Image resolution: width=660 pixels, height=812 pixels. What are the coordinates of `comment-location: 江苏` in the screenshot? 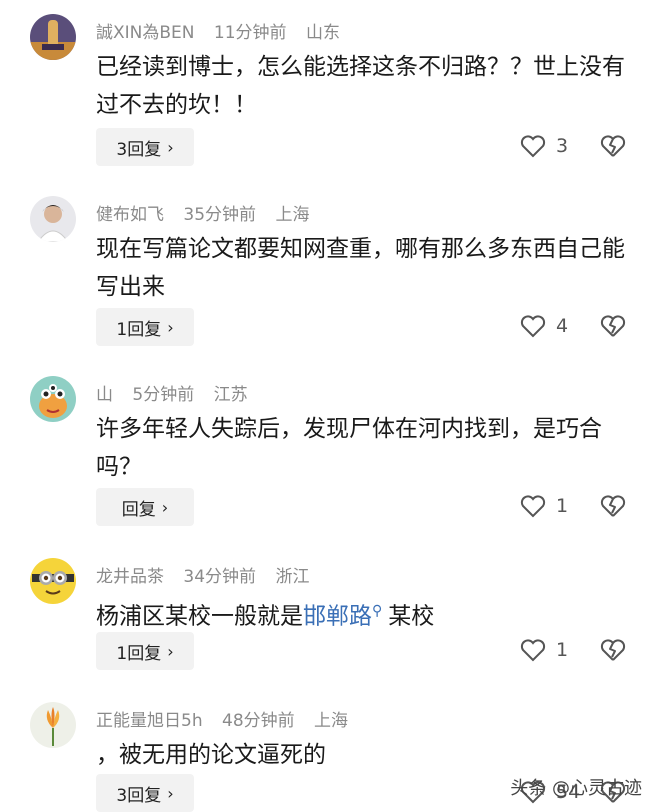 It's located at (230, 395).